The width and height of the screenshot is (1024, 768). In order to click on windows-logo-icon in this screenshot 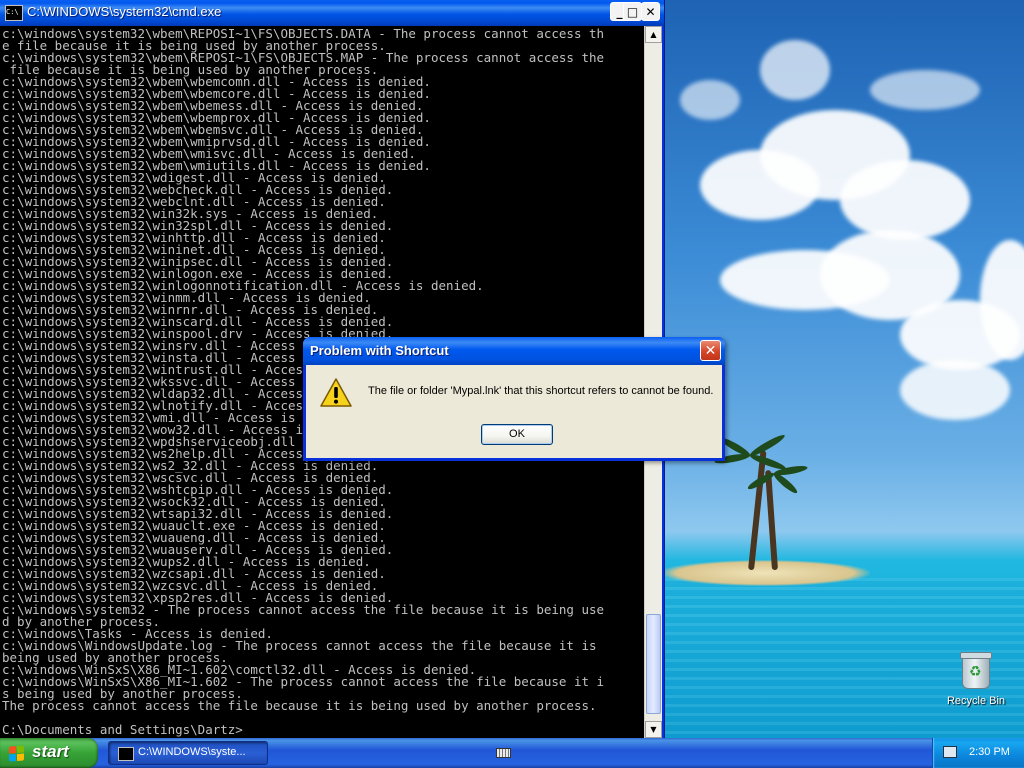, I will do `click(17, 753)`.